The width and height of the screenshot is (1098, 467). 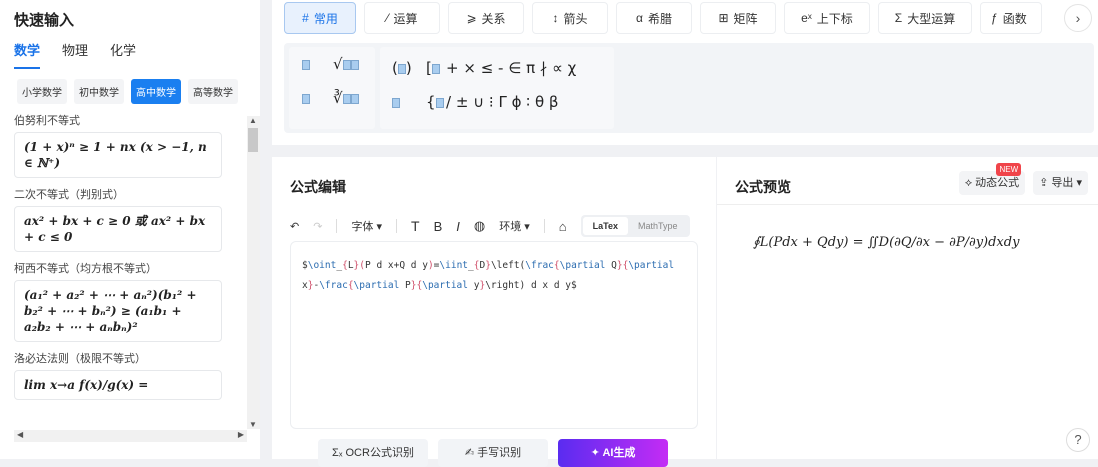 I want to click on code-token: \frac, so click(x=539, y=265).